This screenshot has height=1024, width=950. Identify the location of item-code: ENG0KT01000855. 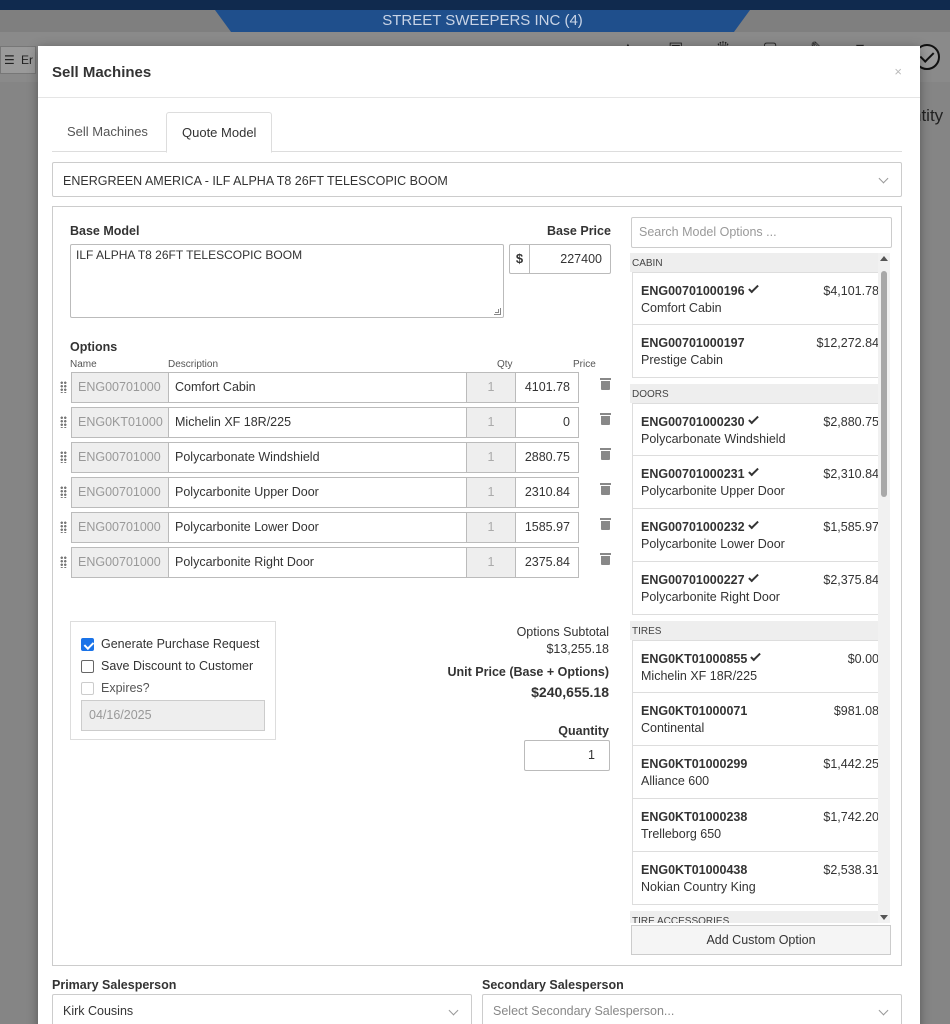
(701, 658).